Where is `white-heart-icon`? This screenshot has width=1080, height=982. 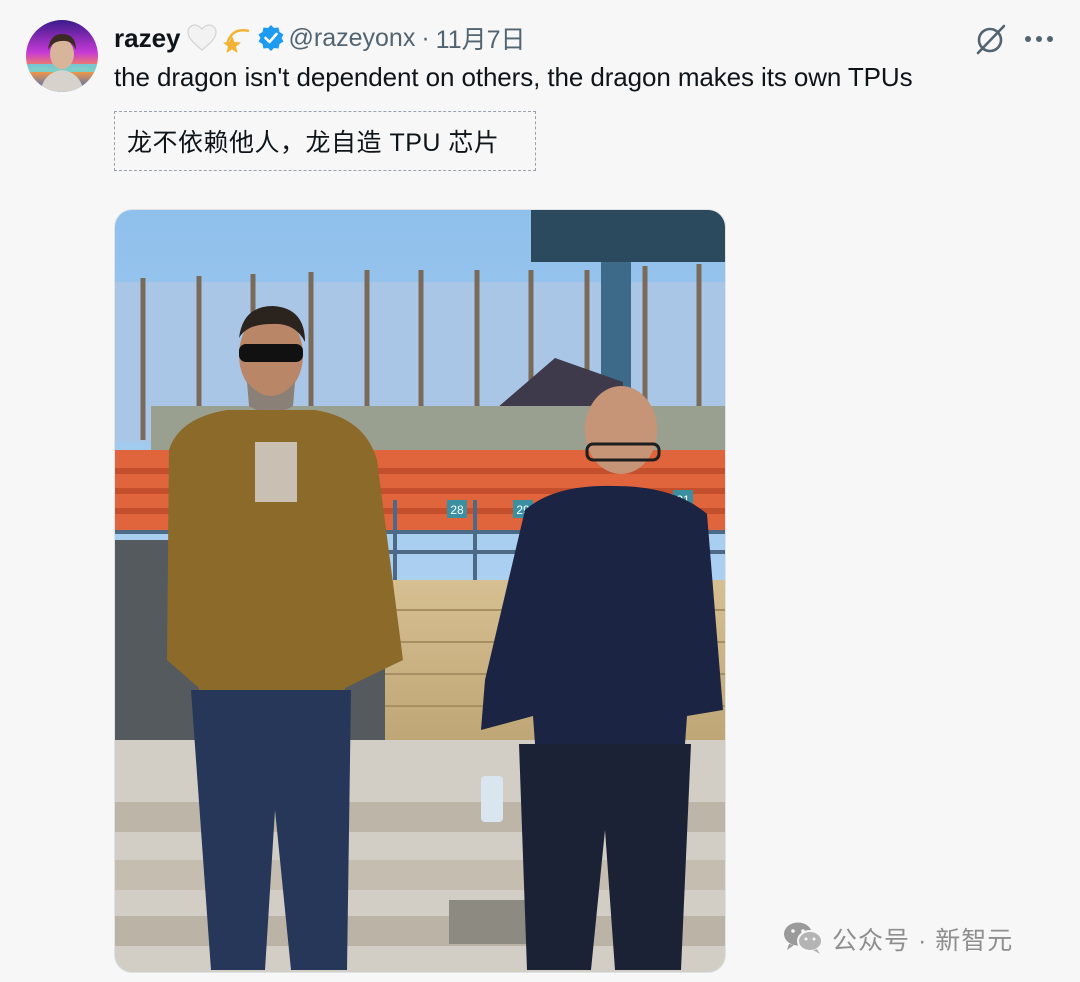
white-heart-icon is located at coordinates (201, 38).